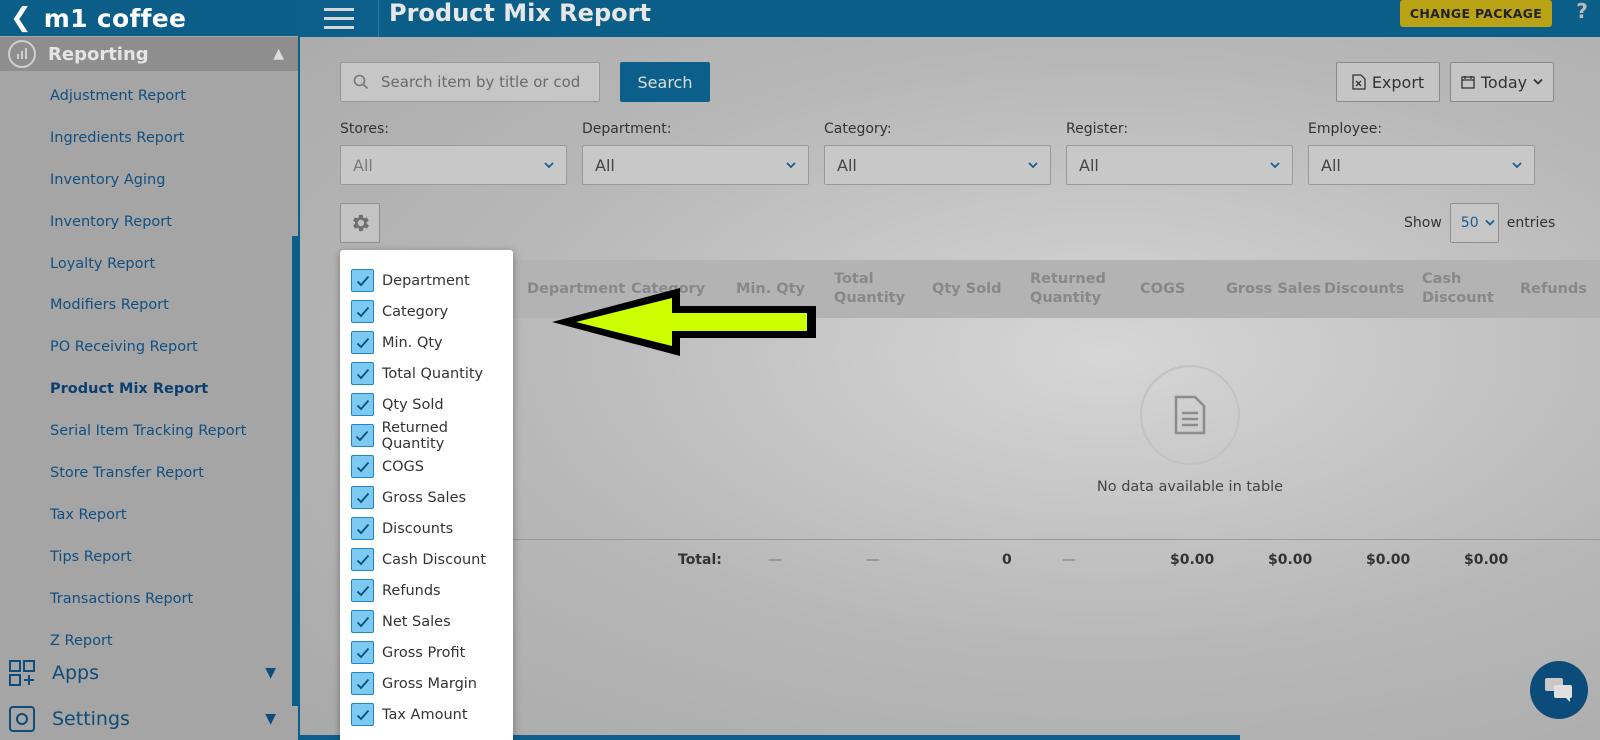 Image resolution: width=1600 pixels, height=740 pixels. Describe the element at coordinates (979, 289) in the screenshot. I see `column-header-qty-sold: Qty Sold` at that location.